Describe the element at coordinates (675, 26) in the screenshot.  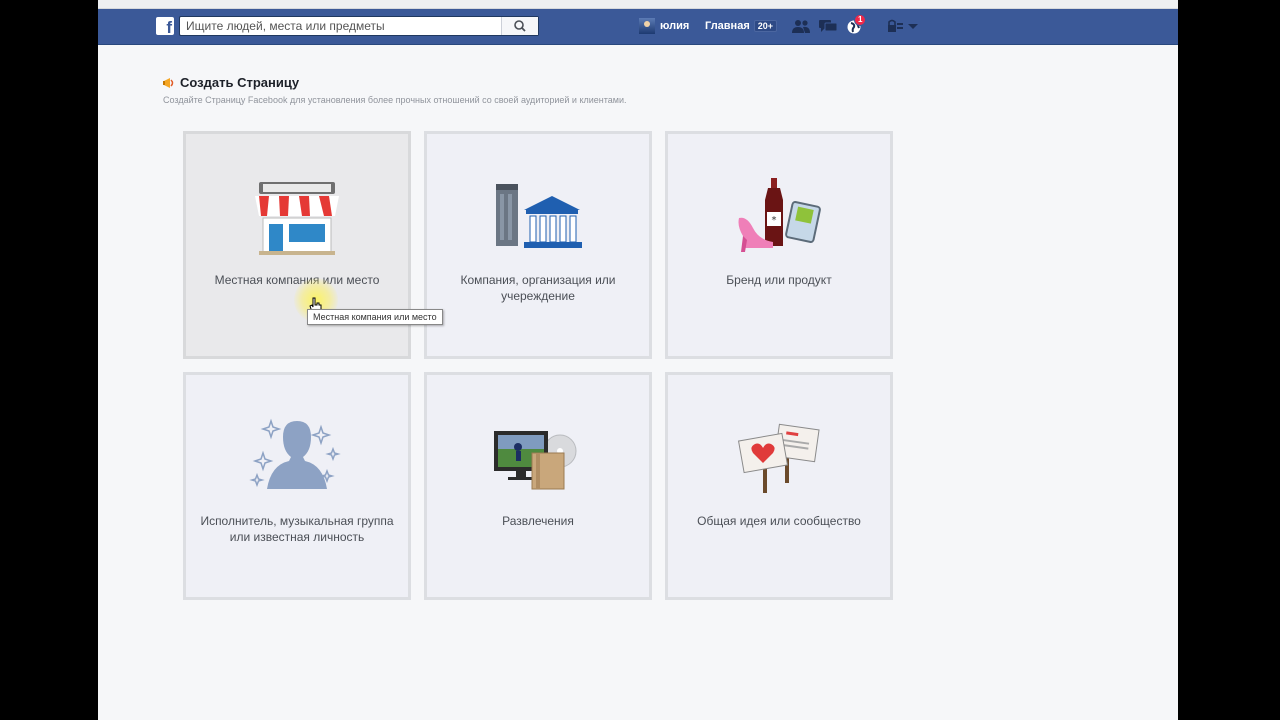
I see `user-name: юлия` at that location.